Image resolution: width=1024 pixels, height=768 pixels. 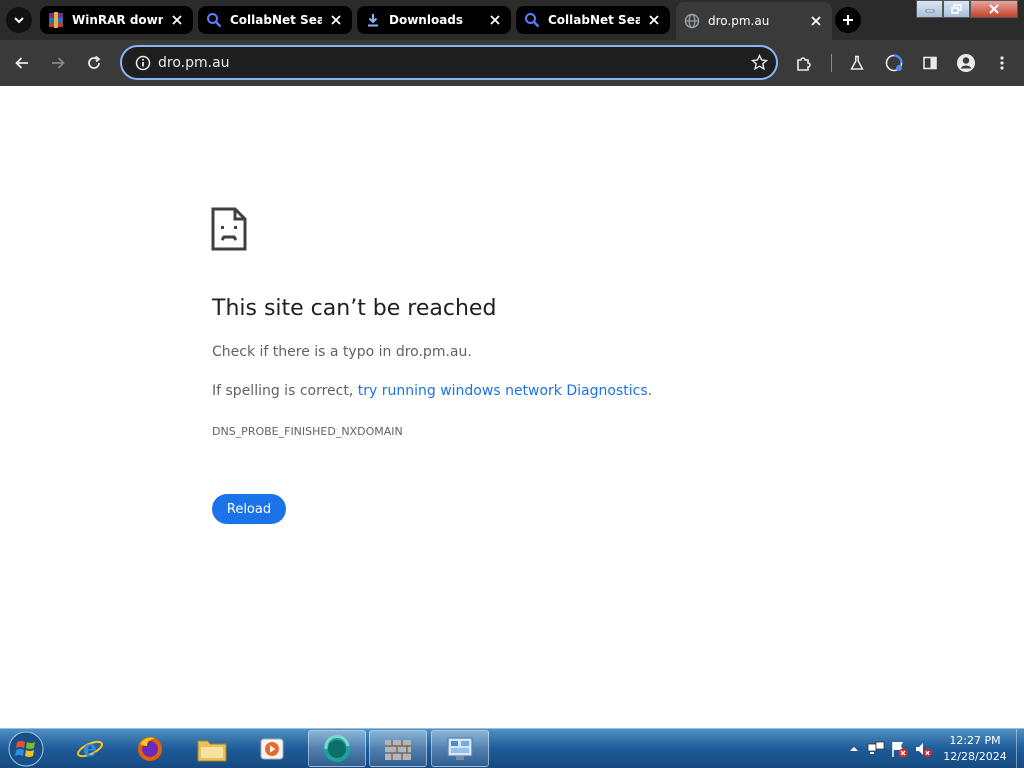 I want to click on flag-icon, so click(x=900, y=750).